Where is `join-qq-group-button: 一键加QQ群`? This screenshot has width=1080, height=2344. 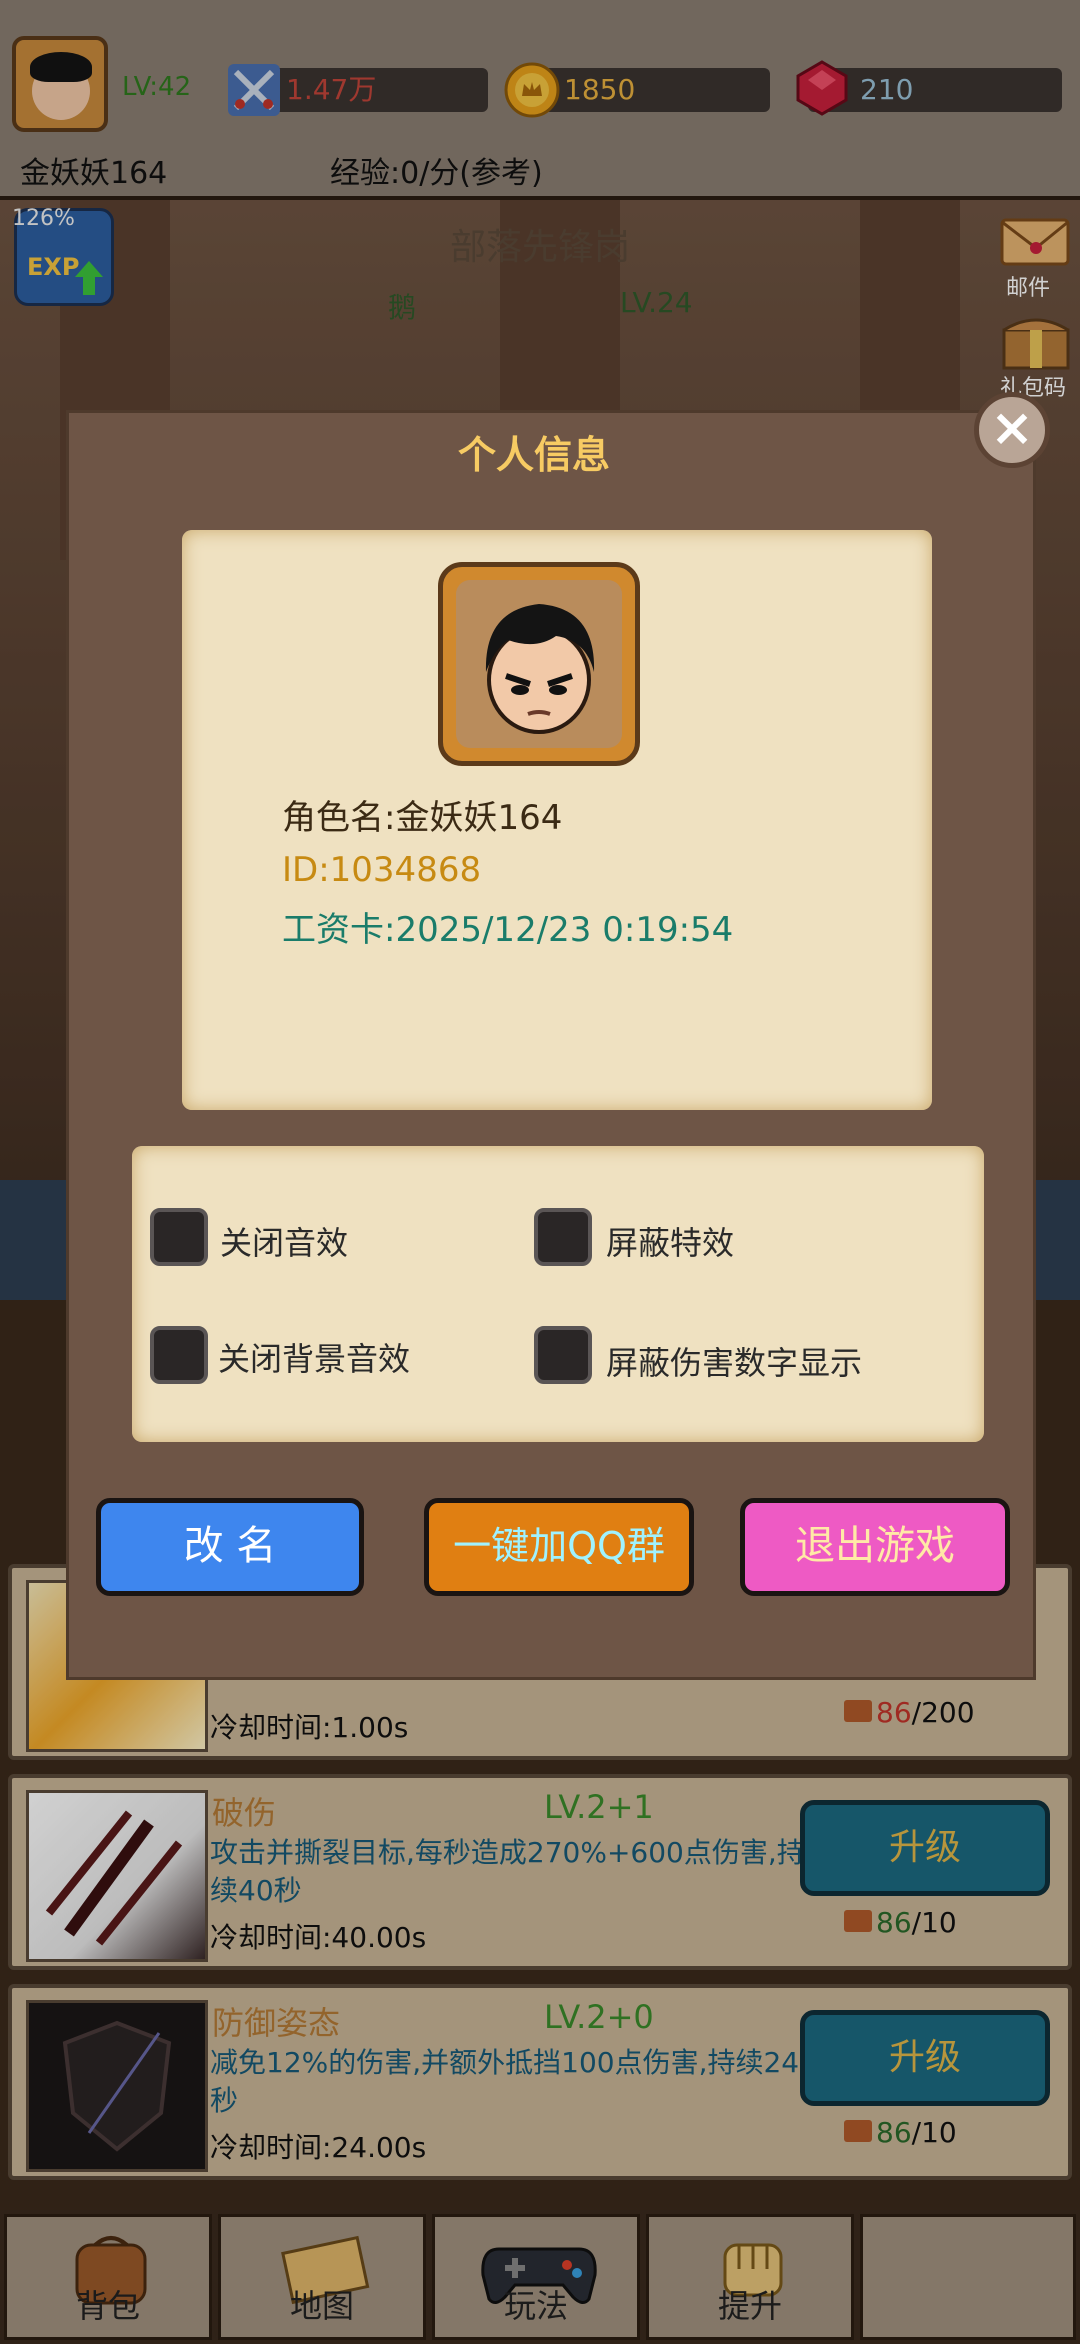 join-qq-group-button: 一键加QQ群 is located at coordinates (559, 1547).